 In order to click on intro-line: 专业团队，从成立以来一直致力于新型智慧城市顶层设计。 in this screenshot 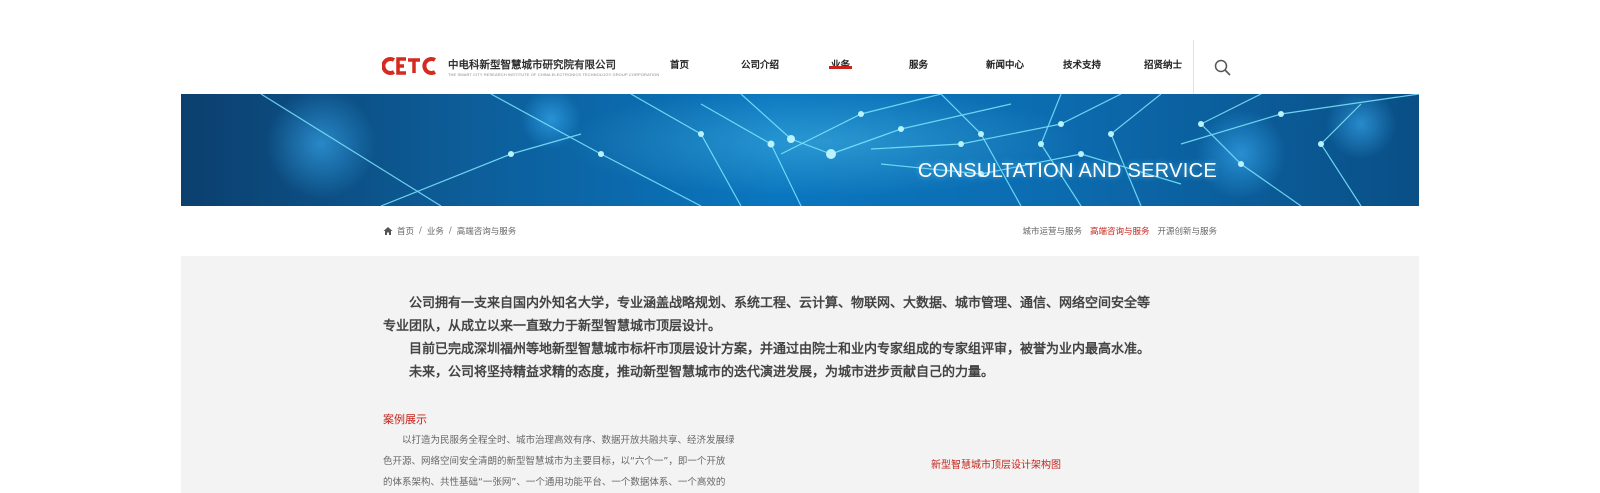, I will do `click(552, 326)`.